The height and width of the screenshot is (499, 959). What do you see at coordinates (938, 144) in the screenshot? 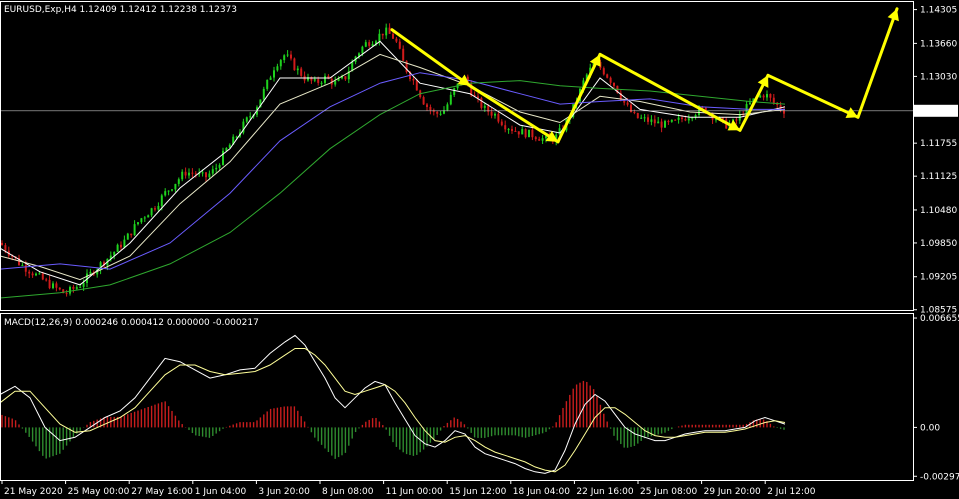
I see `price-tick-label: 1.11755` at bounding box center [938, 144].